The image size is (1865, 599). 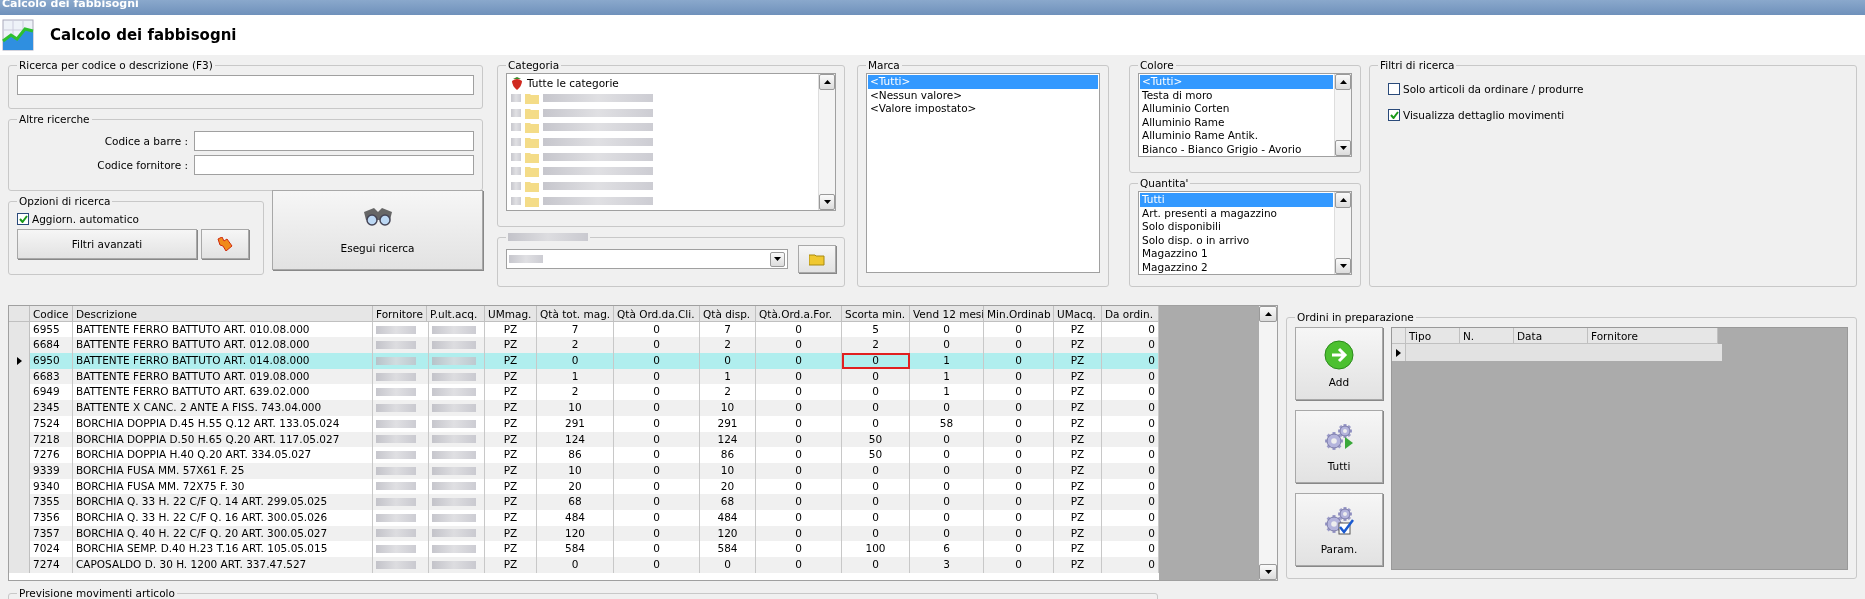 I want to click on table-row: 7276 BORCHIA DOPPIA H.40 Q.20 ART. 334.05.027 PZ 86 0 86 0 50 0 0 PZ 0, so click(x=584, y=455).